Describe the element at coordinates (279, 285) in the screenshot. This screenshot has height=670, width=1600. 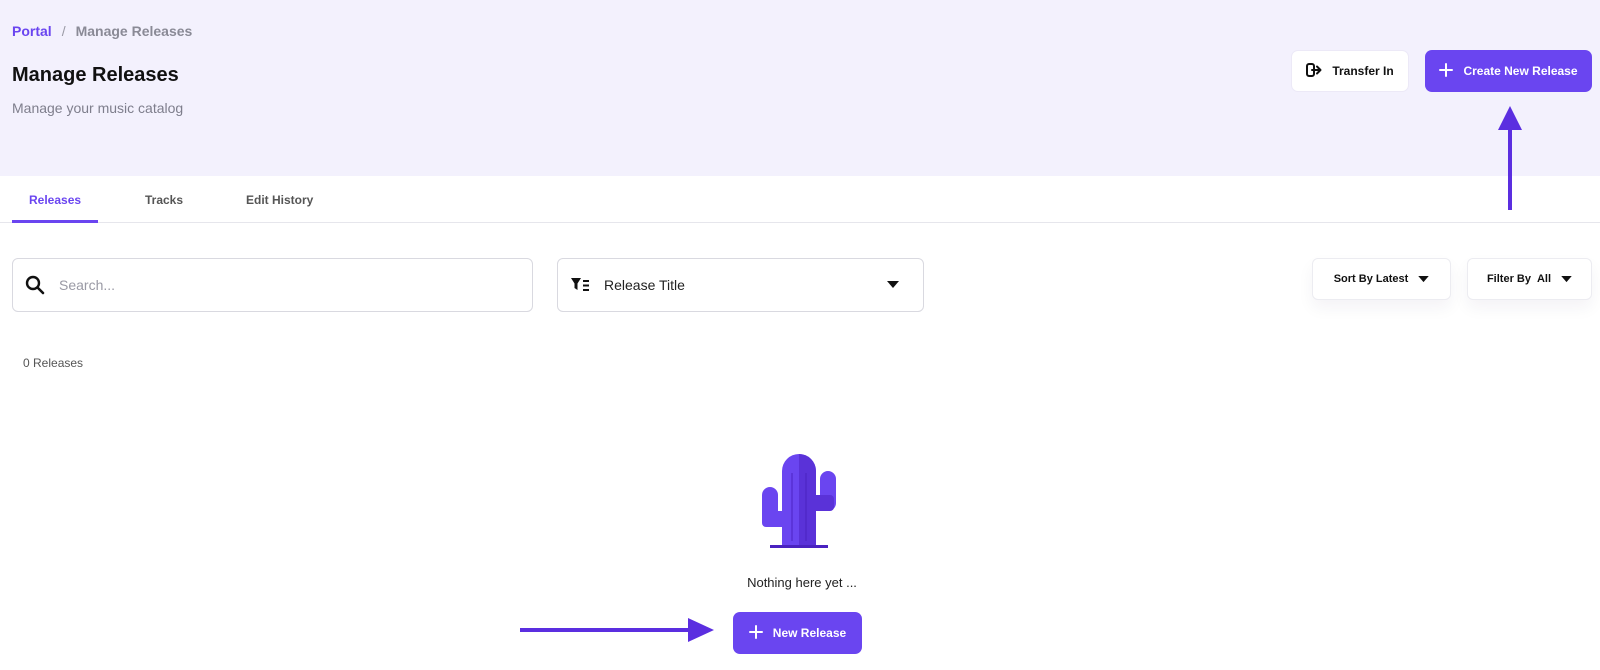
I see `search-input` at that location.